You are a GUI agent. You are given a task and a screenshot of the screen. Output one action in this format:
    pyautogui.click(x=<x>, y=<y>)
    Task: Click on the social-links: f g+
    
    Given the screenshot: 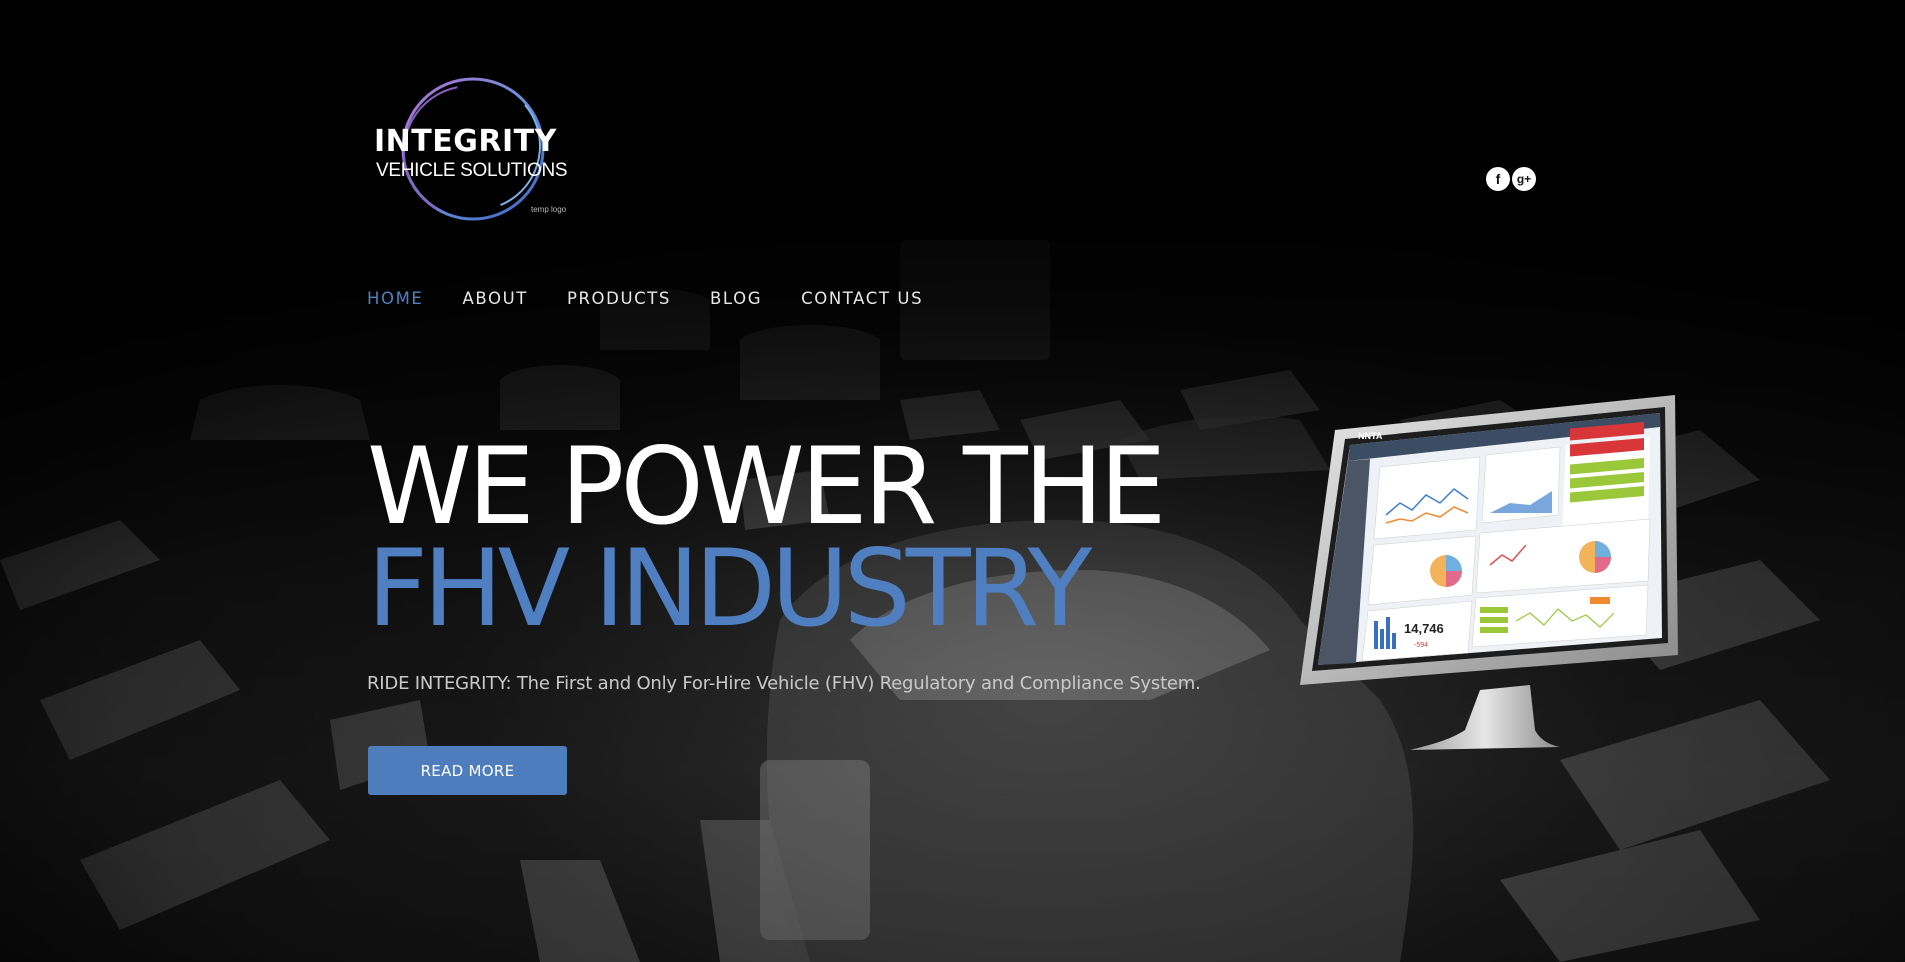 What is the action you would take?
    pyautogui.click(x=1511, y=179)
    